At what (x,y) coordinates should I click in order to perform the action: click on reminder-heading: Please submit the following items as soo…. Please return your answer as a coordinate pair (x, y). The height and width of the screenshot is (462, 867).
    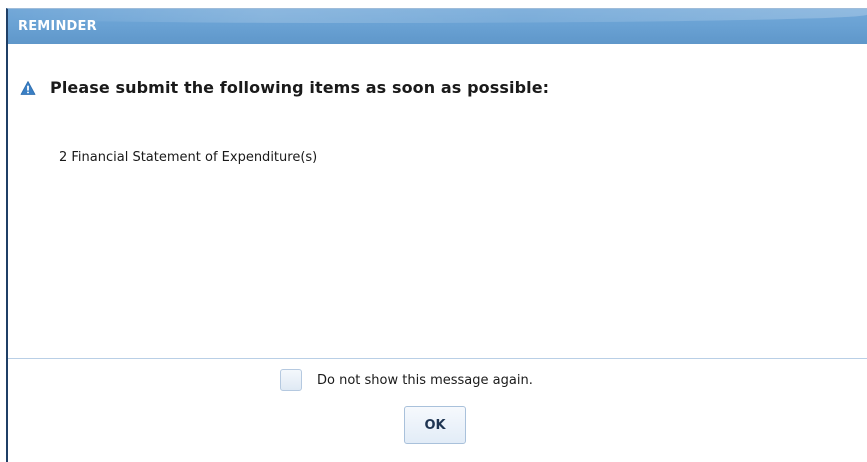
    Looking at the image, I should click on (300, 87).